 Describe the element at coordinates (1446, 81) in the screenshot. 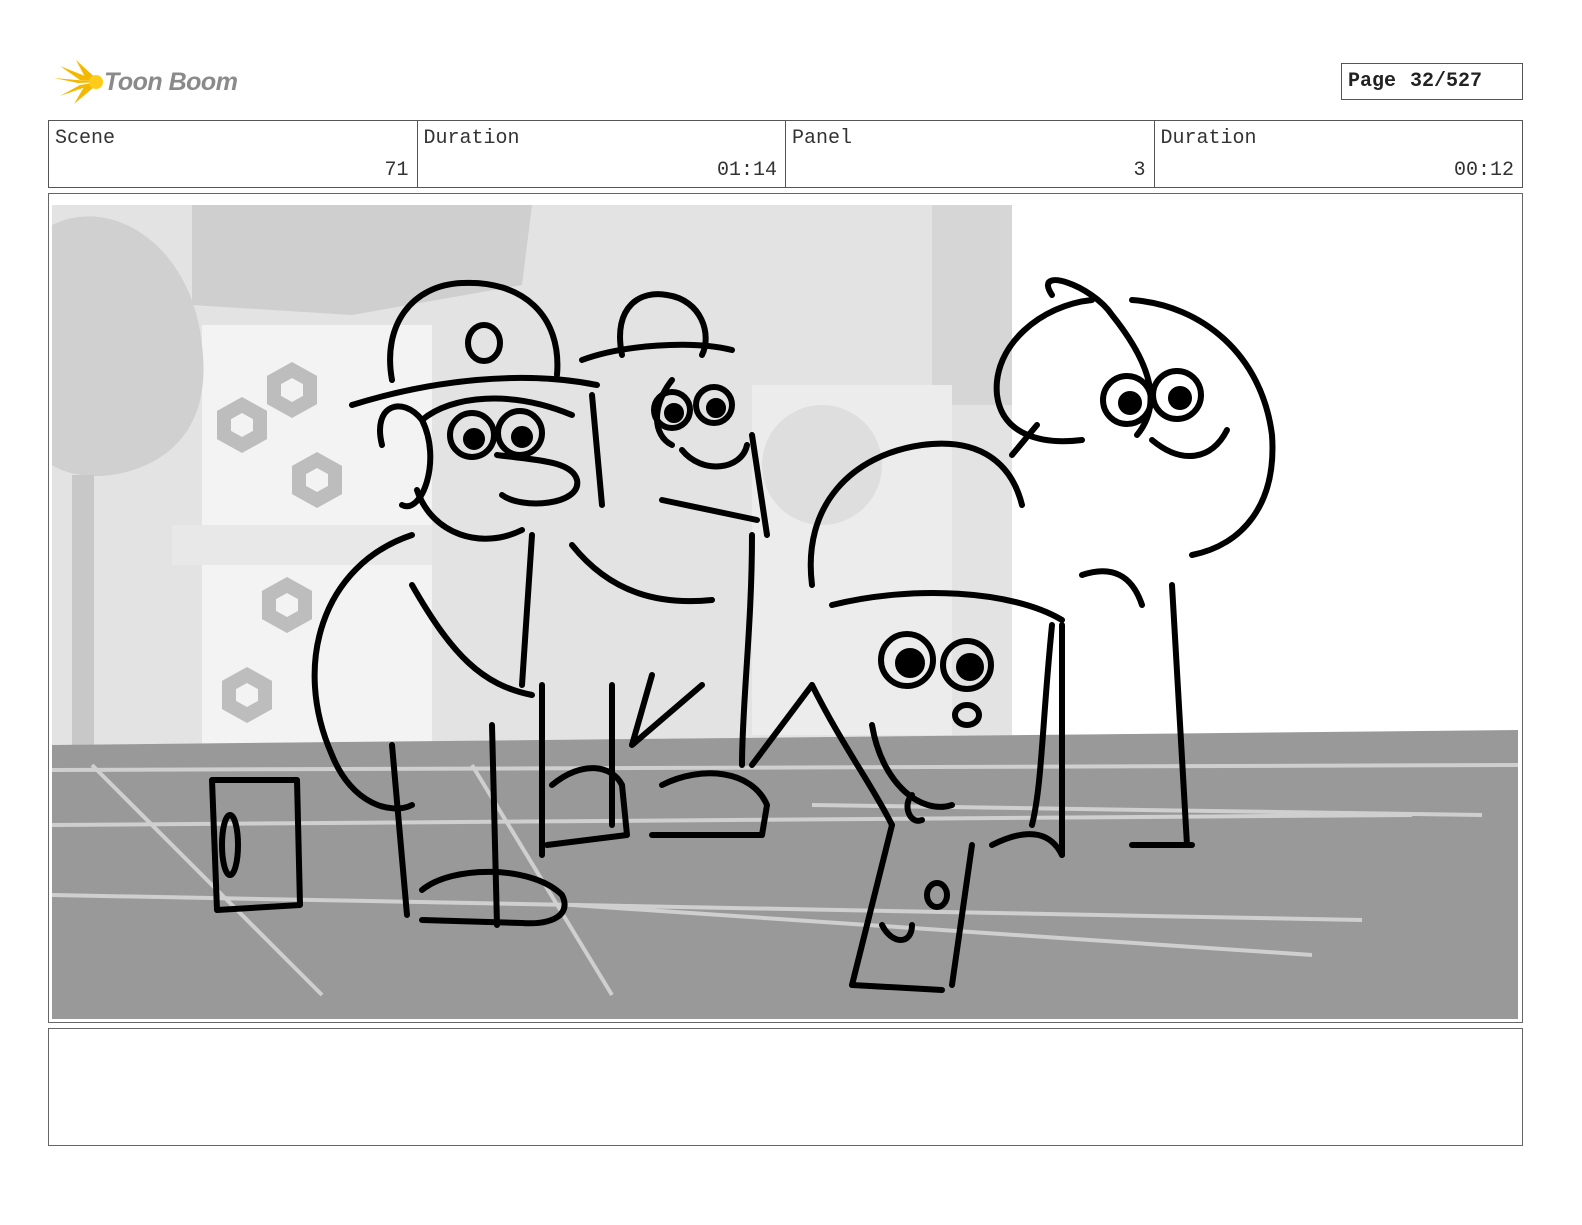

I see `page-value: 32/527` at that location.